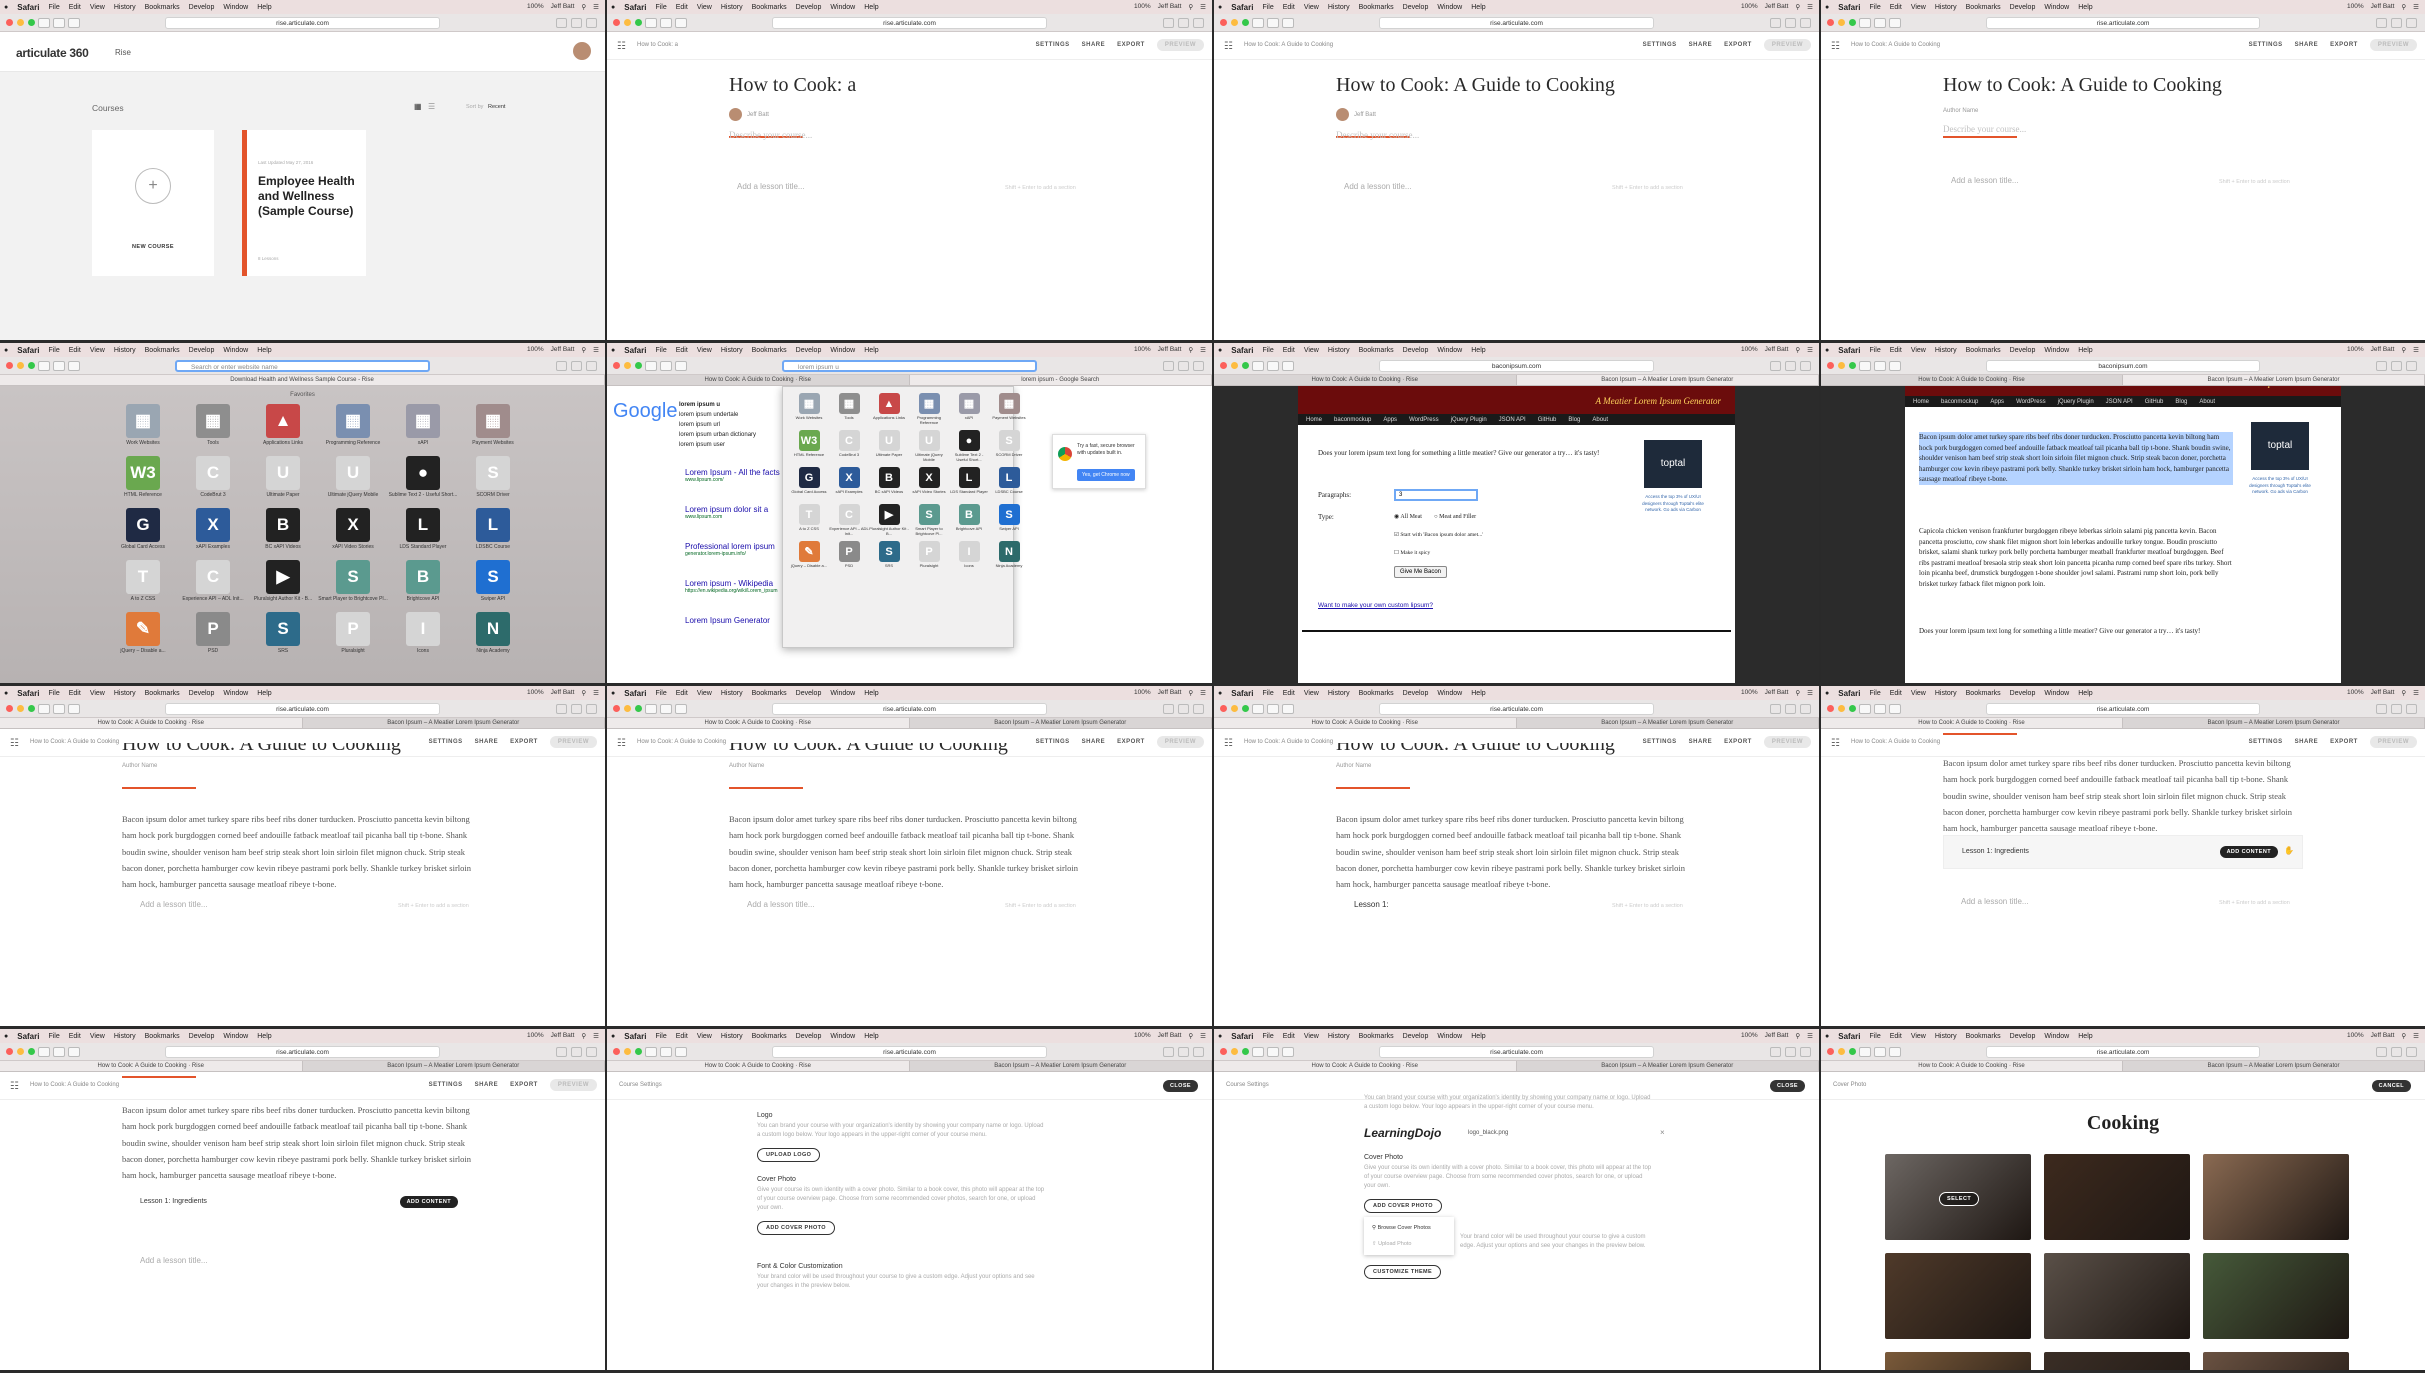 The image size is (2425, 1373). What do you see at coordinates (889, 485) in the screenshot?
I see `favorite-tile: B BC xAPI Videos` at bounding box center [889, 485].